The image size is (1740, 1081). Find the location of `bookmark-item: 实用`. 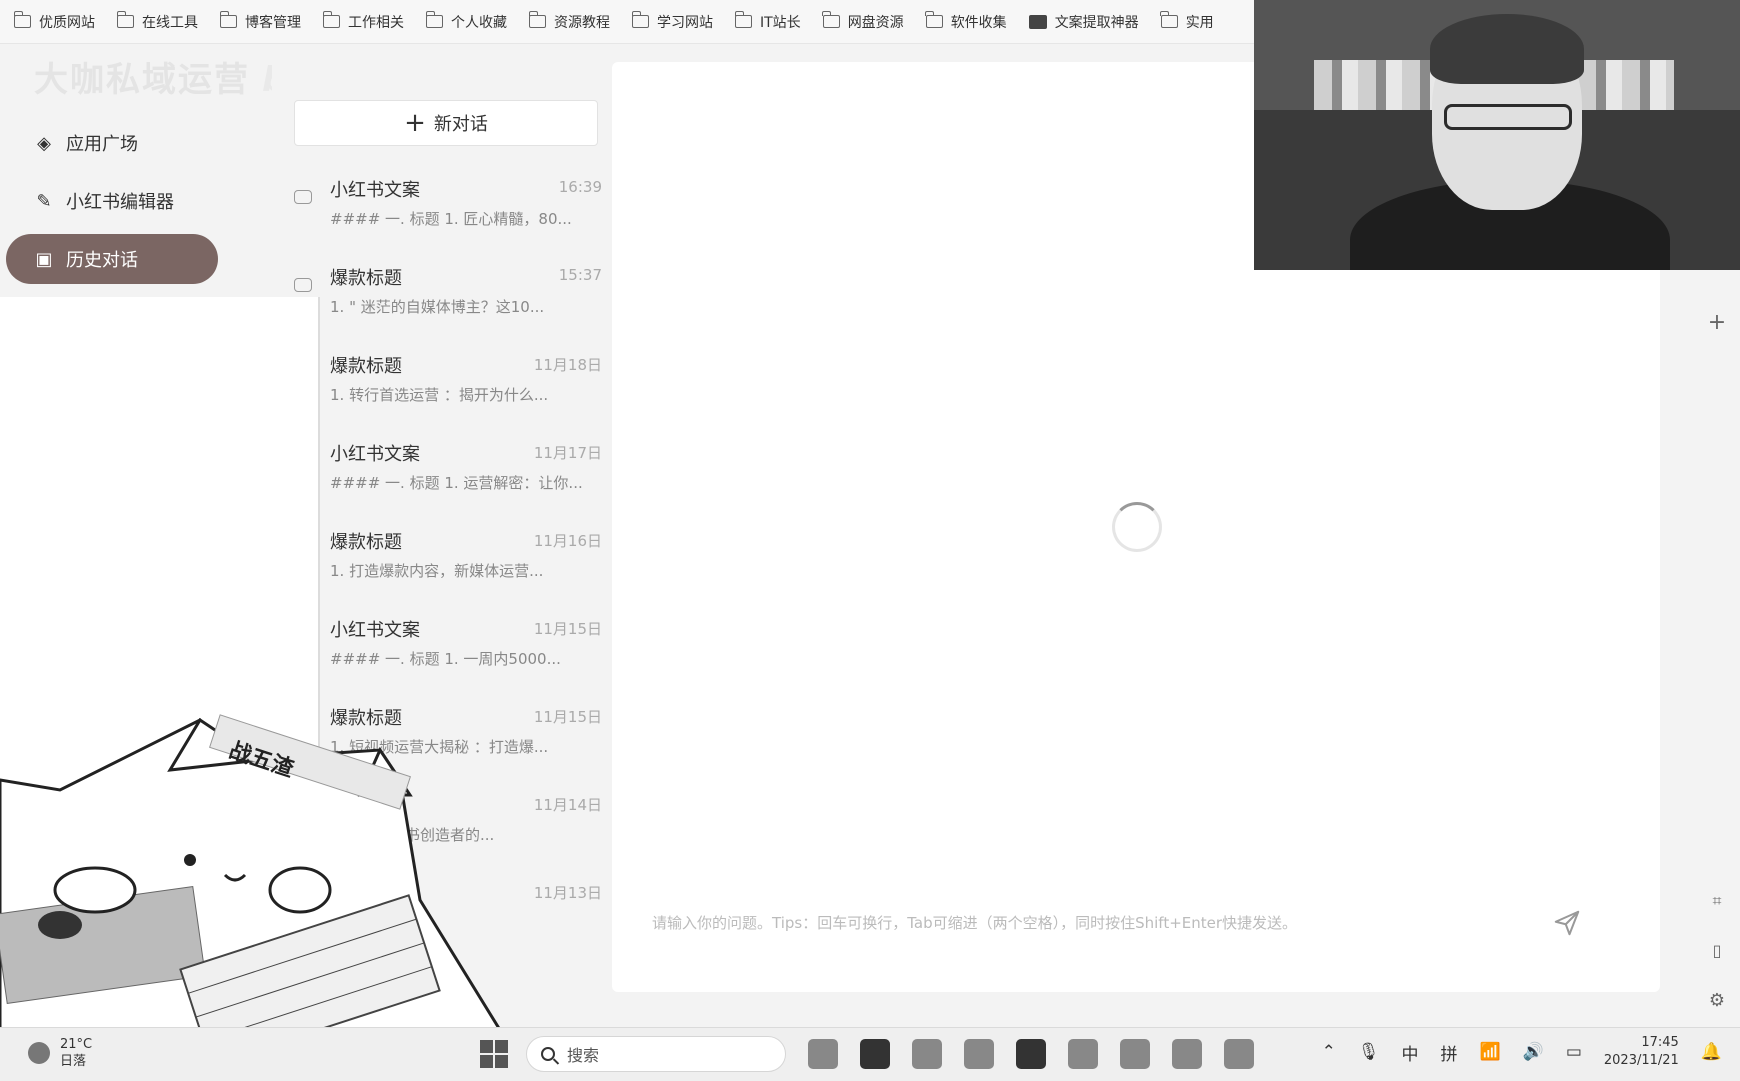

bookmark-item: 实用 is located at coordinates (1187, 21).